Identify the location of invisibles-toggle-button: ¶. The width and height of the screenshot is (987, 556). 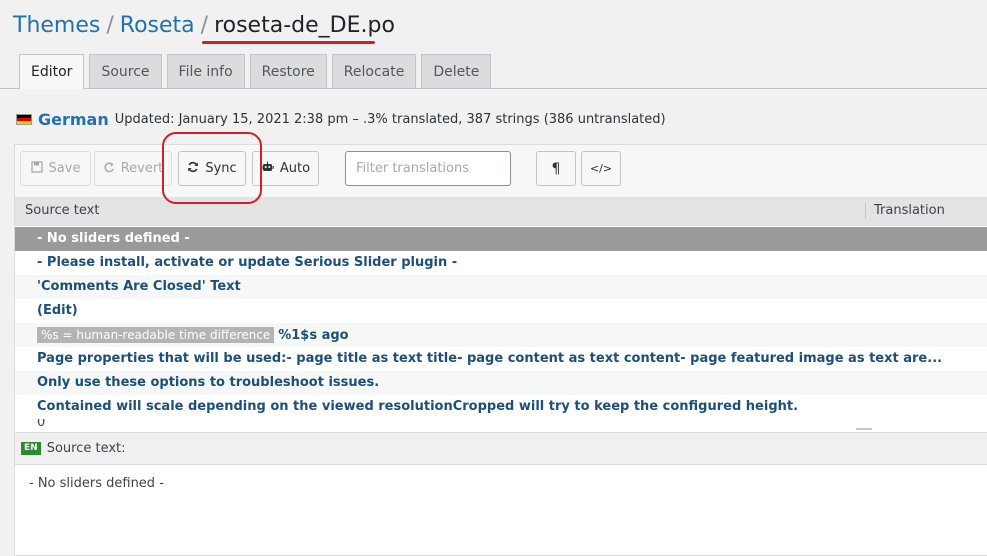
(556, 168).